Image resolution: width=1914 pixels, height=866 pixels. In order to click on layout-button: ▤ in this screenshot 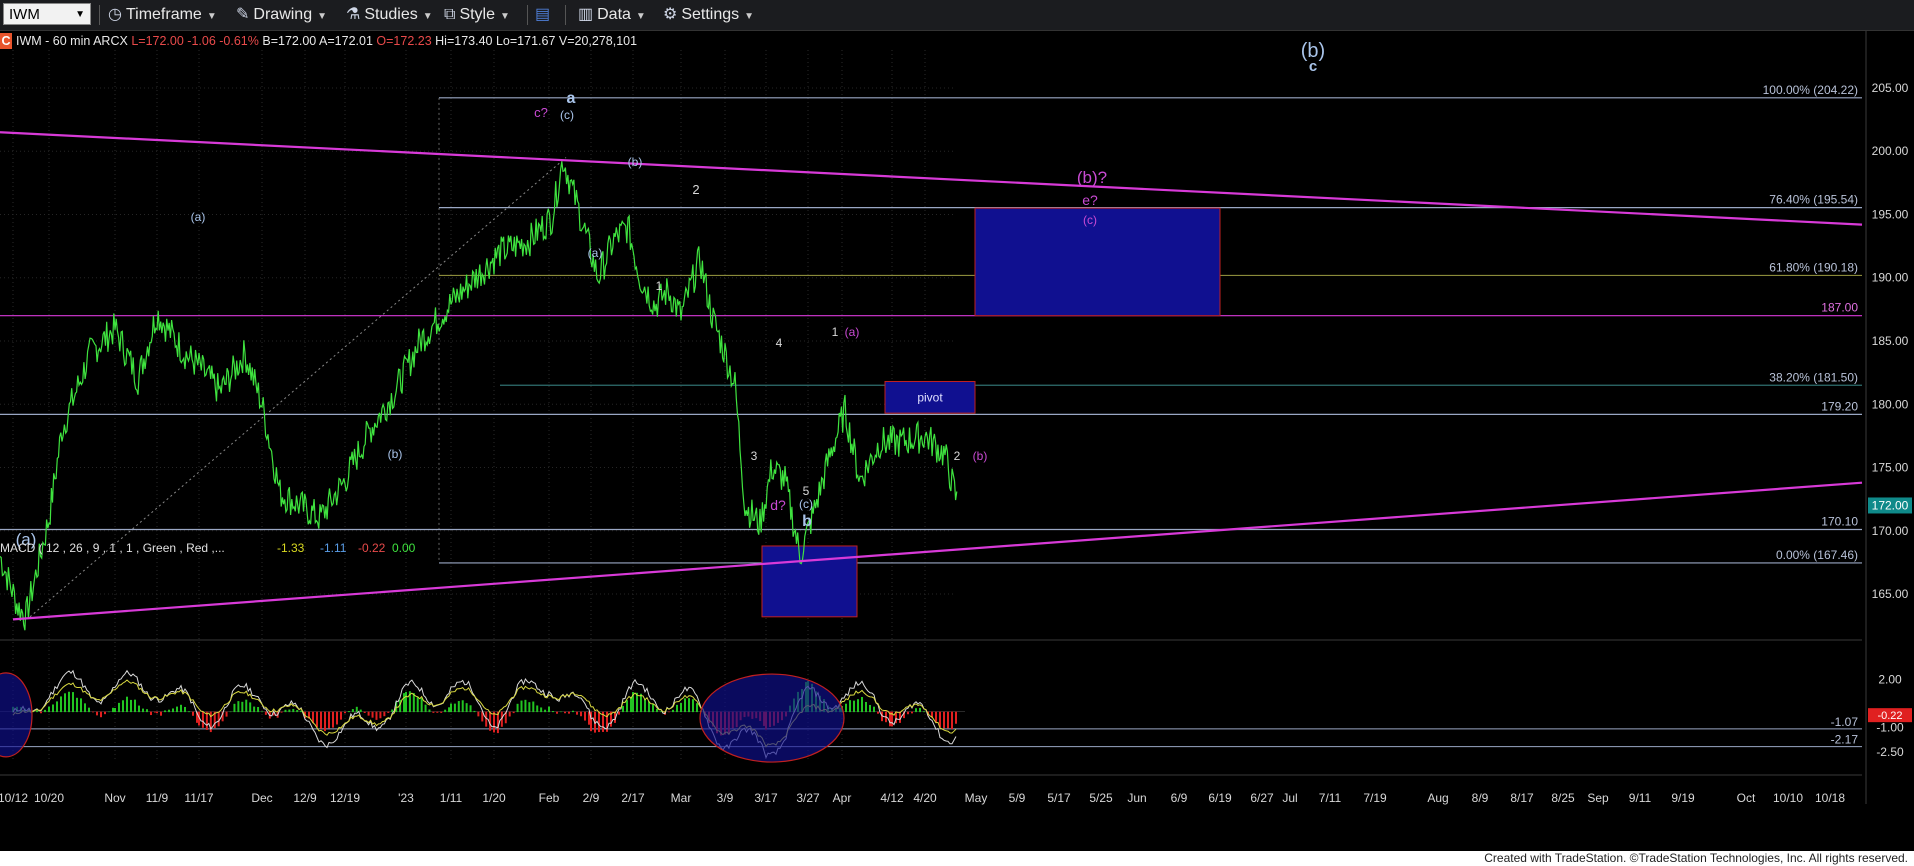, I will do `click(544, 15)`.